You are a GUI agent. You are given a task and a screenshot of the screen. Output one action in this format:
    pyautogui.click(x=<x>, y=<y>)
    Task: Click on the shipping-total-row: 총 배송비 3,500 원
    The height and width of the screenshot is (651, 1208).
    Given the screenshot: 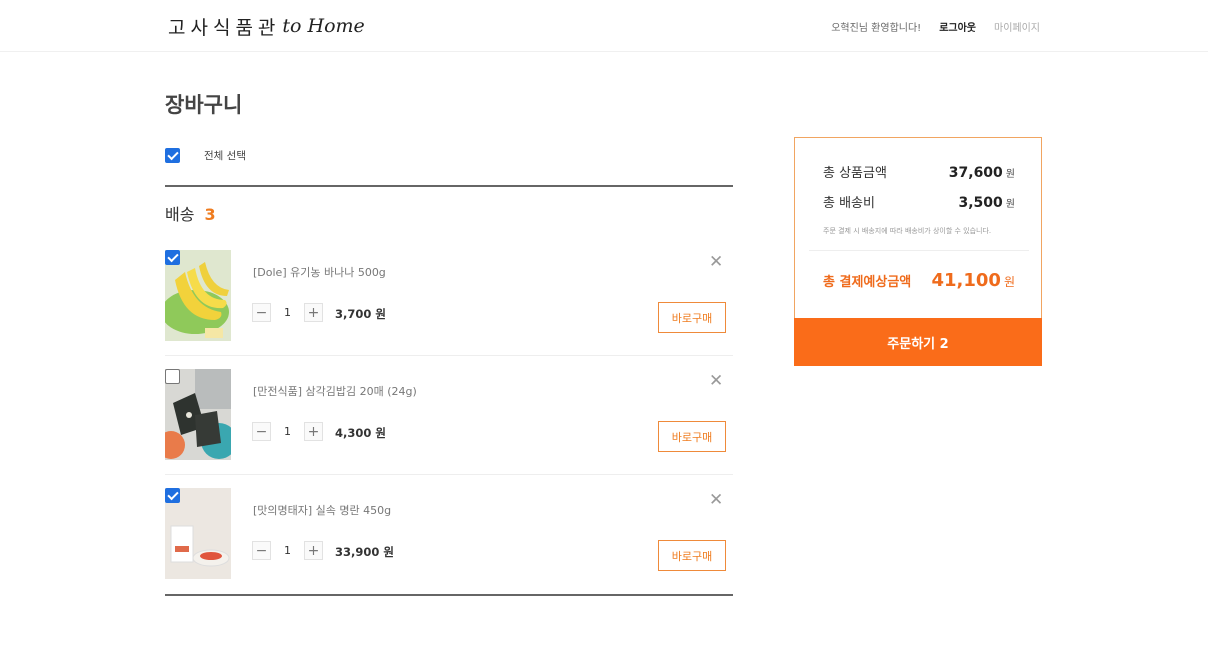 What is the action you would take?
    pyautogui.click(x=919, y=201)
    